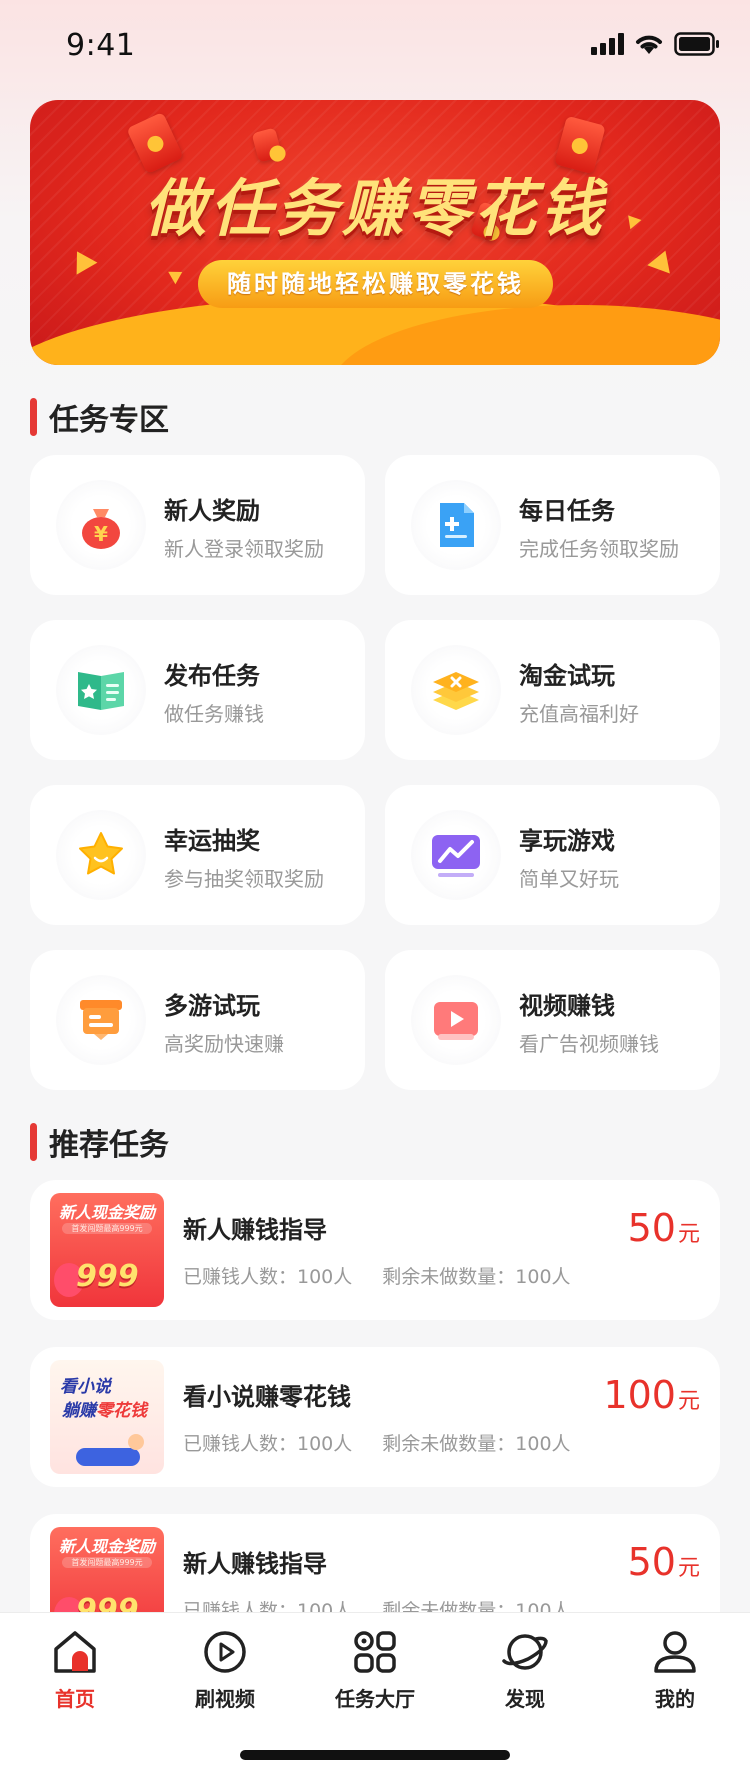 The height and width of the screenshot is (1774, 750). I want to click on task-name: 幸运抽奖, so click(212, 841).